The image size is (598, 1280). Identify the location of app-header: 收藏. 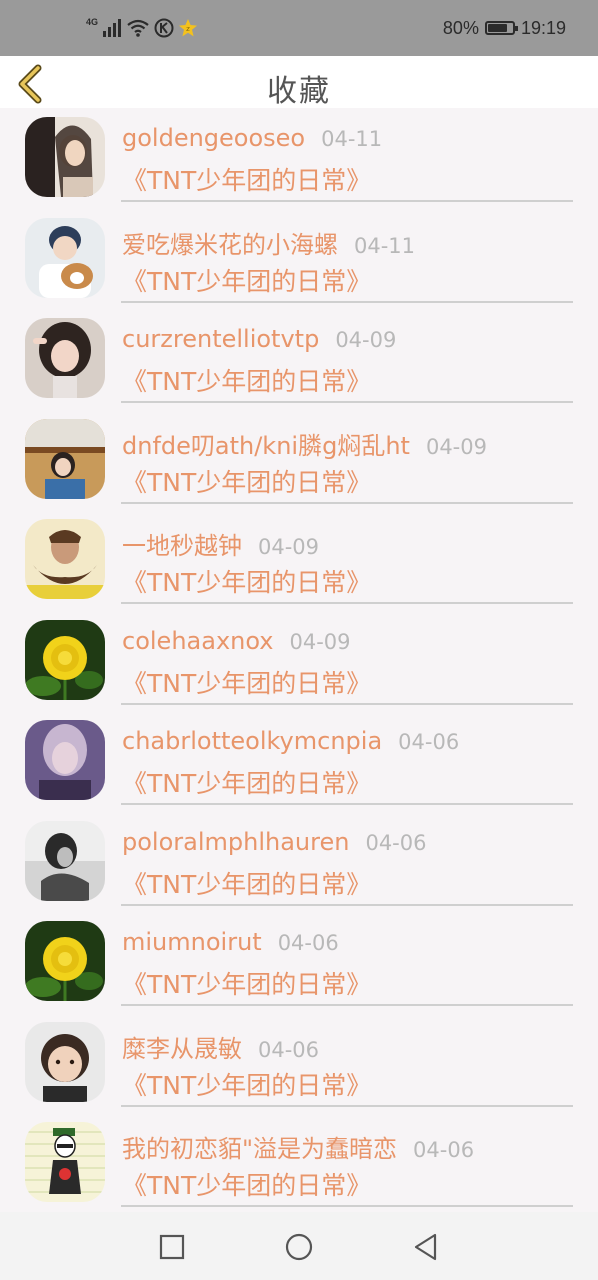
(299, 82).